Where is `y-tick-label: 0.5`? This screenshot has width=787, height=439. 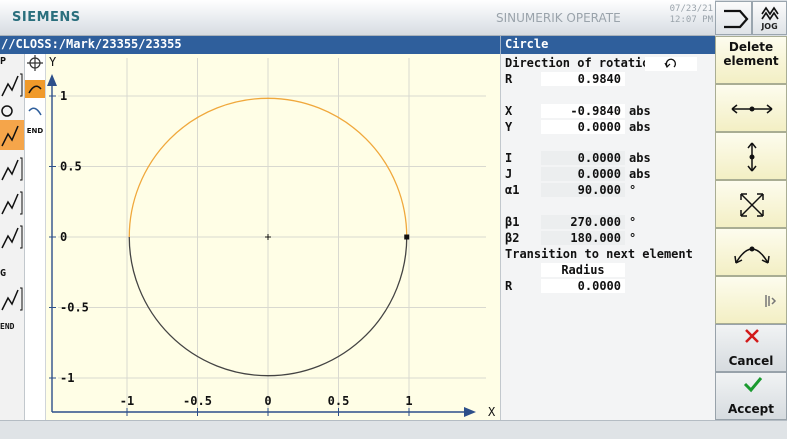
y-tick-label: 0.5 is located at coordinates (71, 167).